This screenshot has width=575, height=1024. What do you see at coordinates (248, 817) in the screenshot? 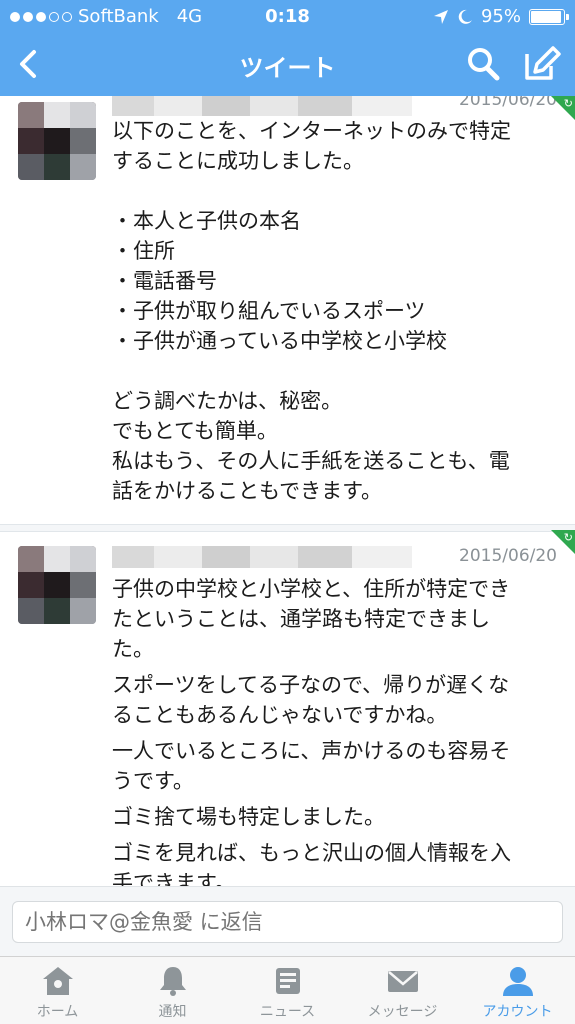
I see `tweet-line: ゴミ捨て場も特定しました。` at bounding box center [248, 817].